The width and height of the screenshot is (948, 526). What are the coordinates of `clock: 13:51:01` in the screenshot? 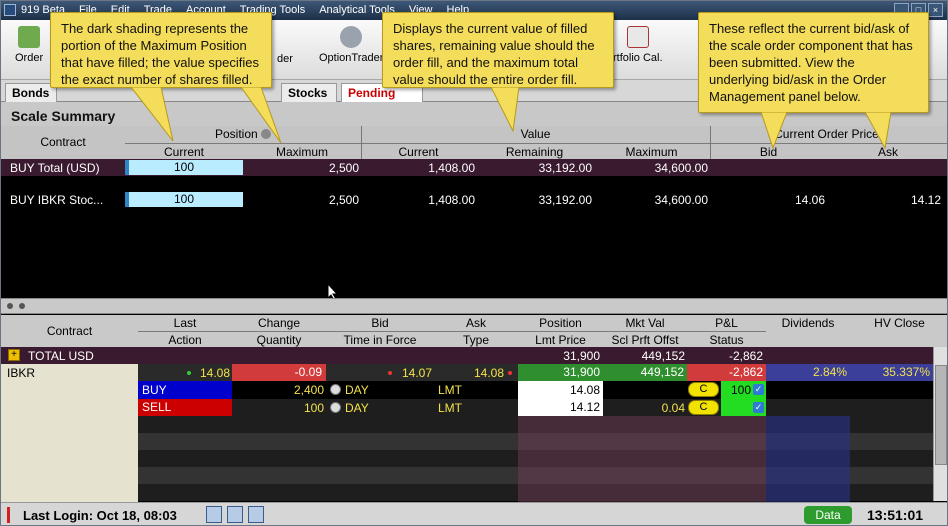 It's located at (895, 515).